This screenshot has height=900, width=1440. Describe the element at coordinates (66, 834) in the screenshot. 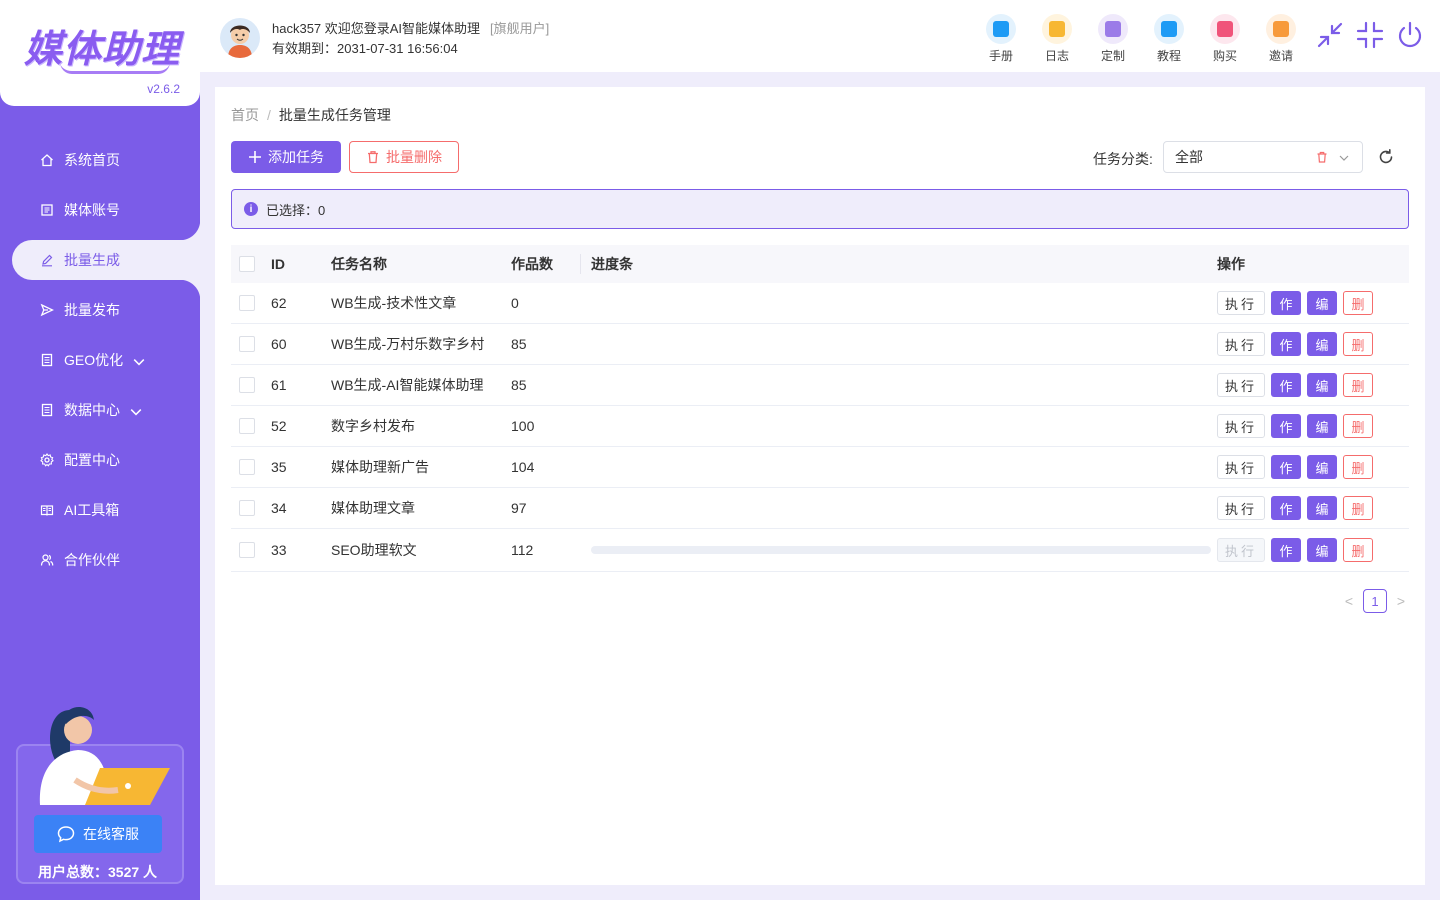

I see `chat-icon` at that location.